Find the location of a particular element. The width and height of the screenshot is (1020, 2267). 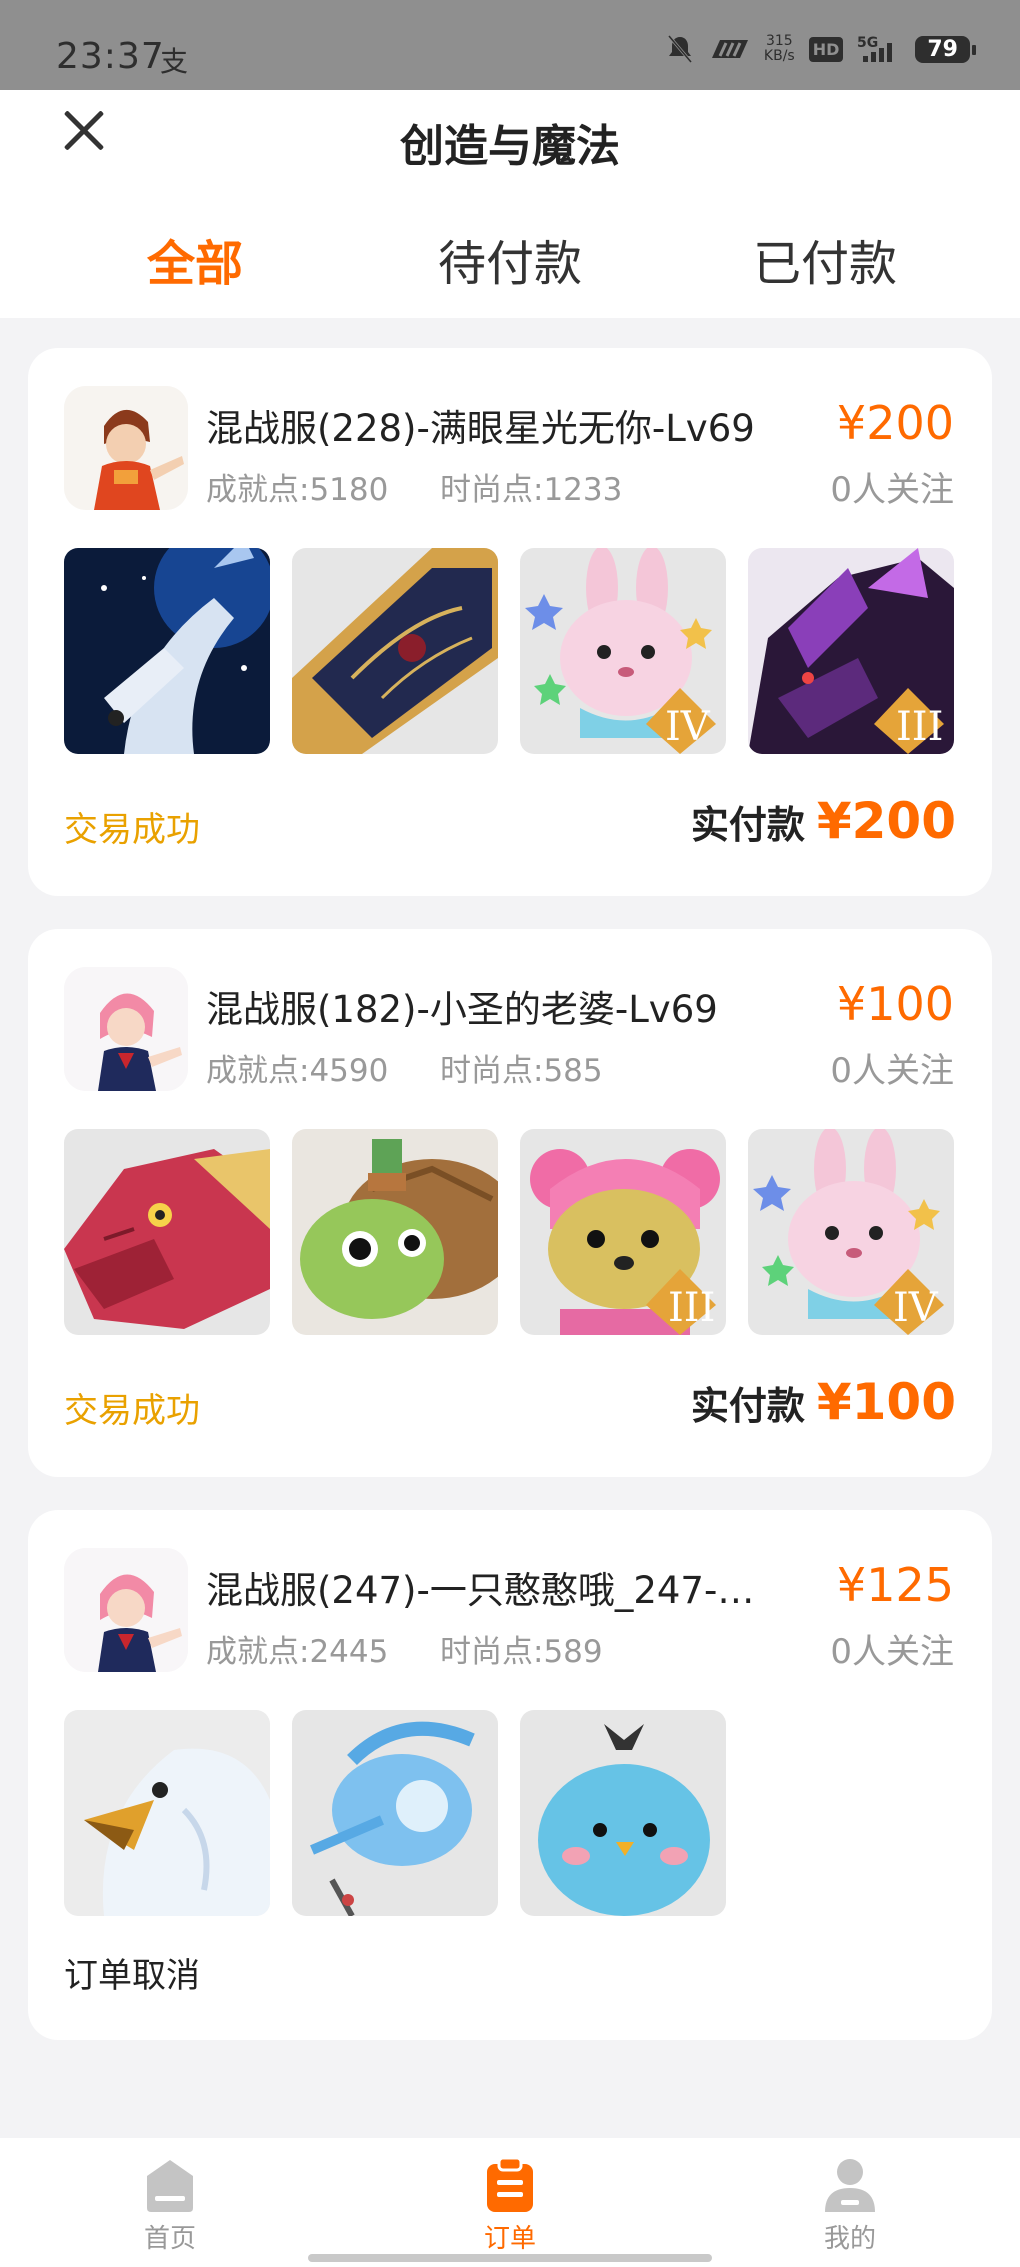

user-icon is located at coordinates (850, 2185).